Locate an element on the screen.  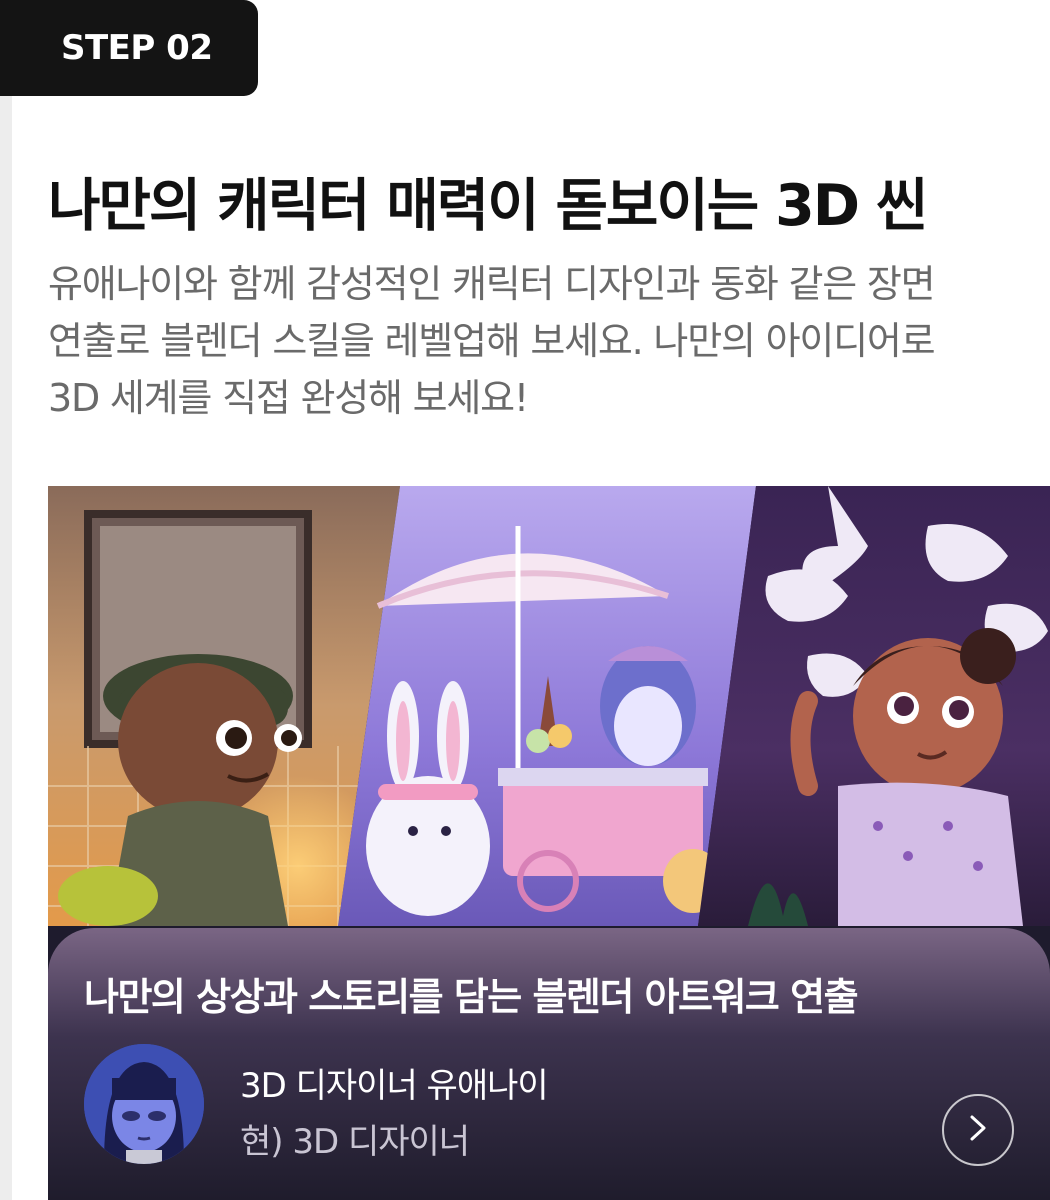
more-button is located at coordinates (978, 1130).